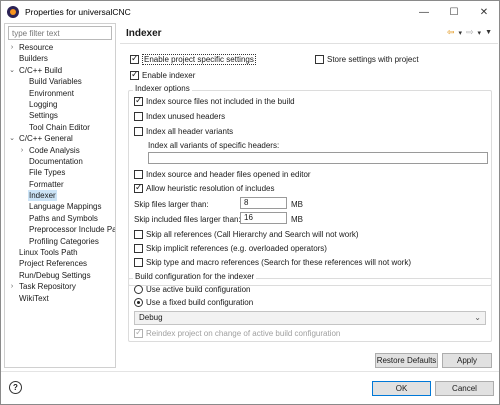 The height and width of the screenshot is (405, 500). What do you see at coordinates (60, 184) in the screenshot?
I see `tree-item: Formatter` at bounding box center [60, 184].